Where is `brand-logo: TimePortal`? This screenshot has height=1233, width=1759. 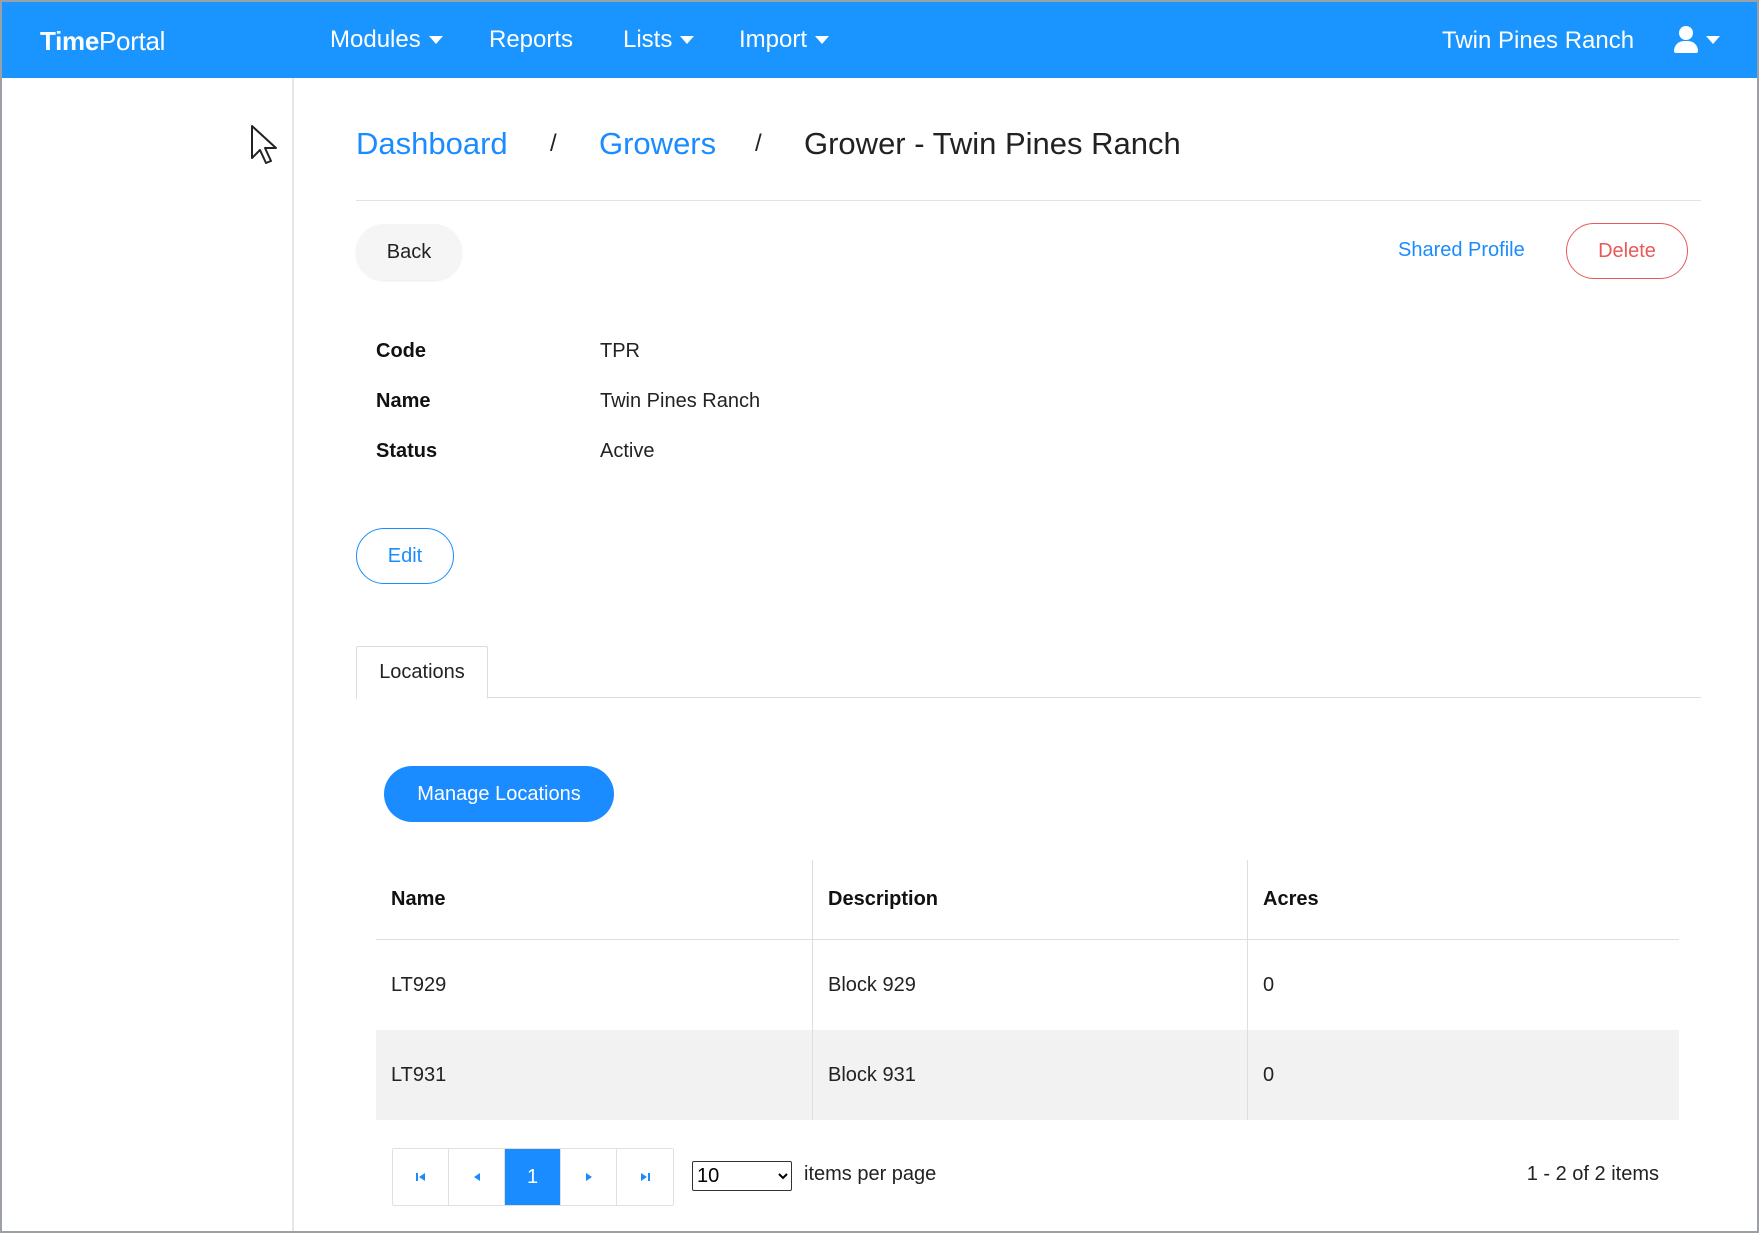 brand-logo: TimePortal is located at coordinates (102, 41).